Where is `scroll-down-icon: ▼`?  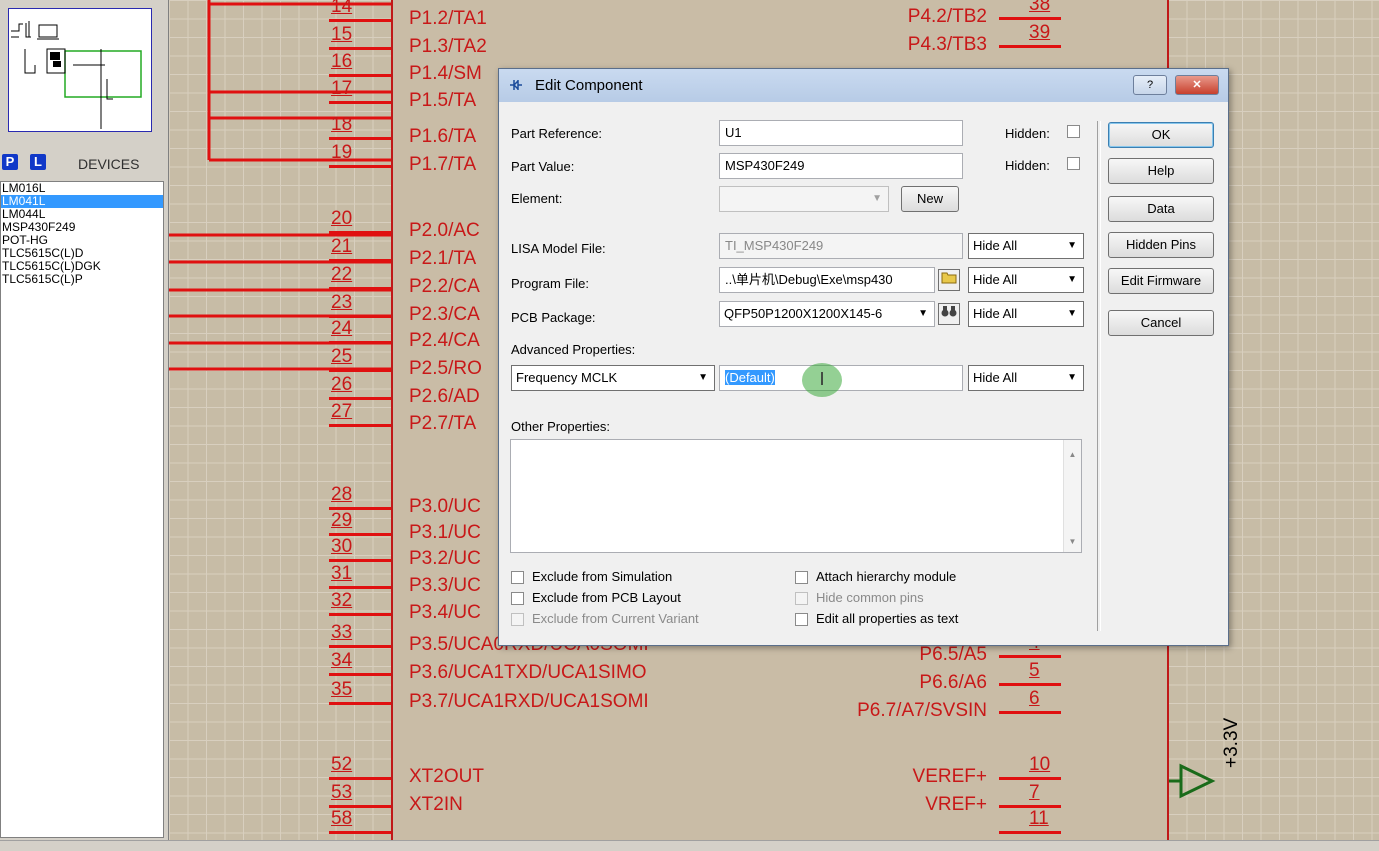 scroll-down-icon: ▼ is located at coordinates (1072, 541).